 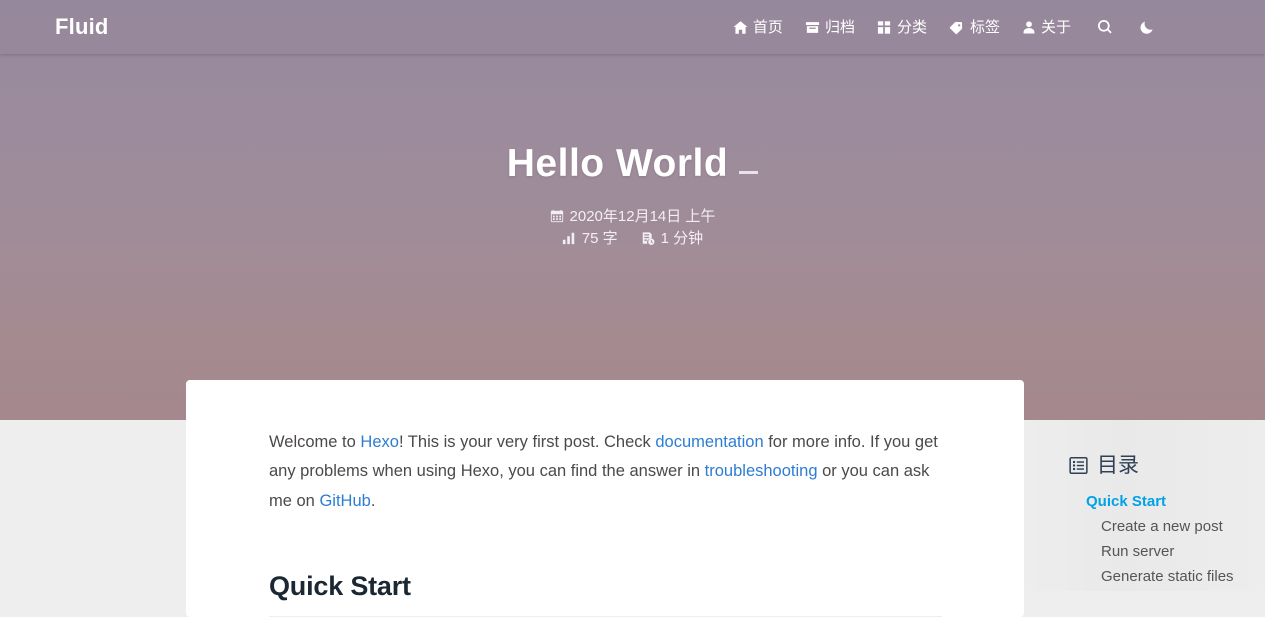 I want to click on nav-item-home: 首页, so click(x=758, y=27).